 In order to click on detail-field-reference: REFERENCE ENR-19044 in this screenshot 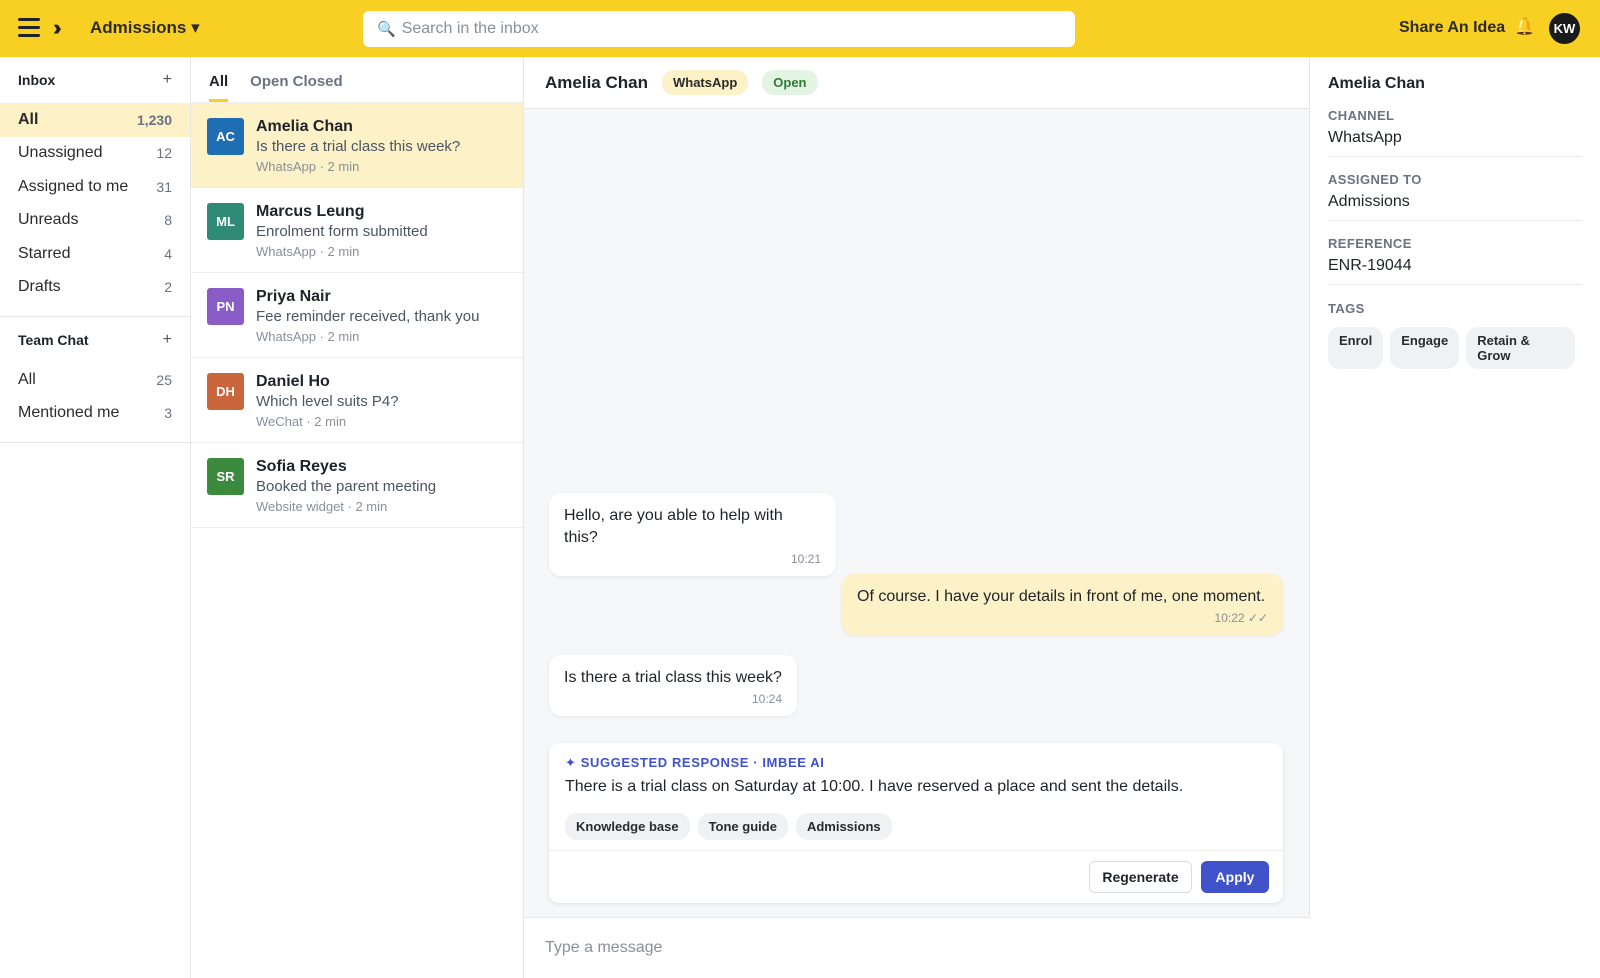, I will do `click(1455, 260)`.